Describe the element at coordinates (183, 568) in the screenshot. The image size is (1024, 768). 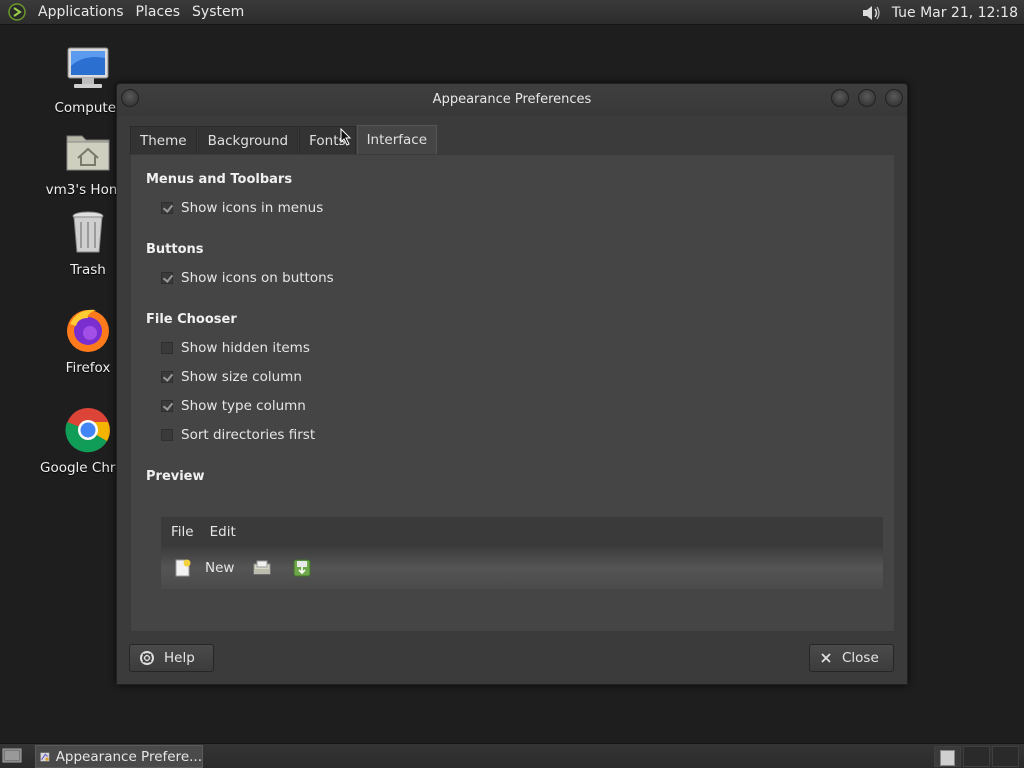
I see `new-document-icon` at that location.